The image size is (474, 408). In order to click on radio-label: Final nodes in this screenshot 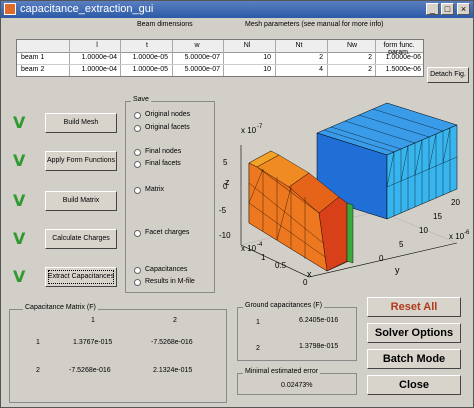, I will do `click(163, 151)`.